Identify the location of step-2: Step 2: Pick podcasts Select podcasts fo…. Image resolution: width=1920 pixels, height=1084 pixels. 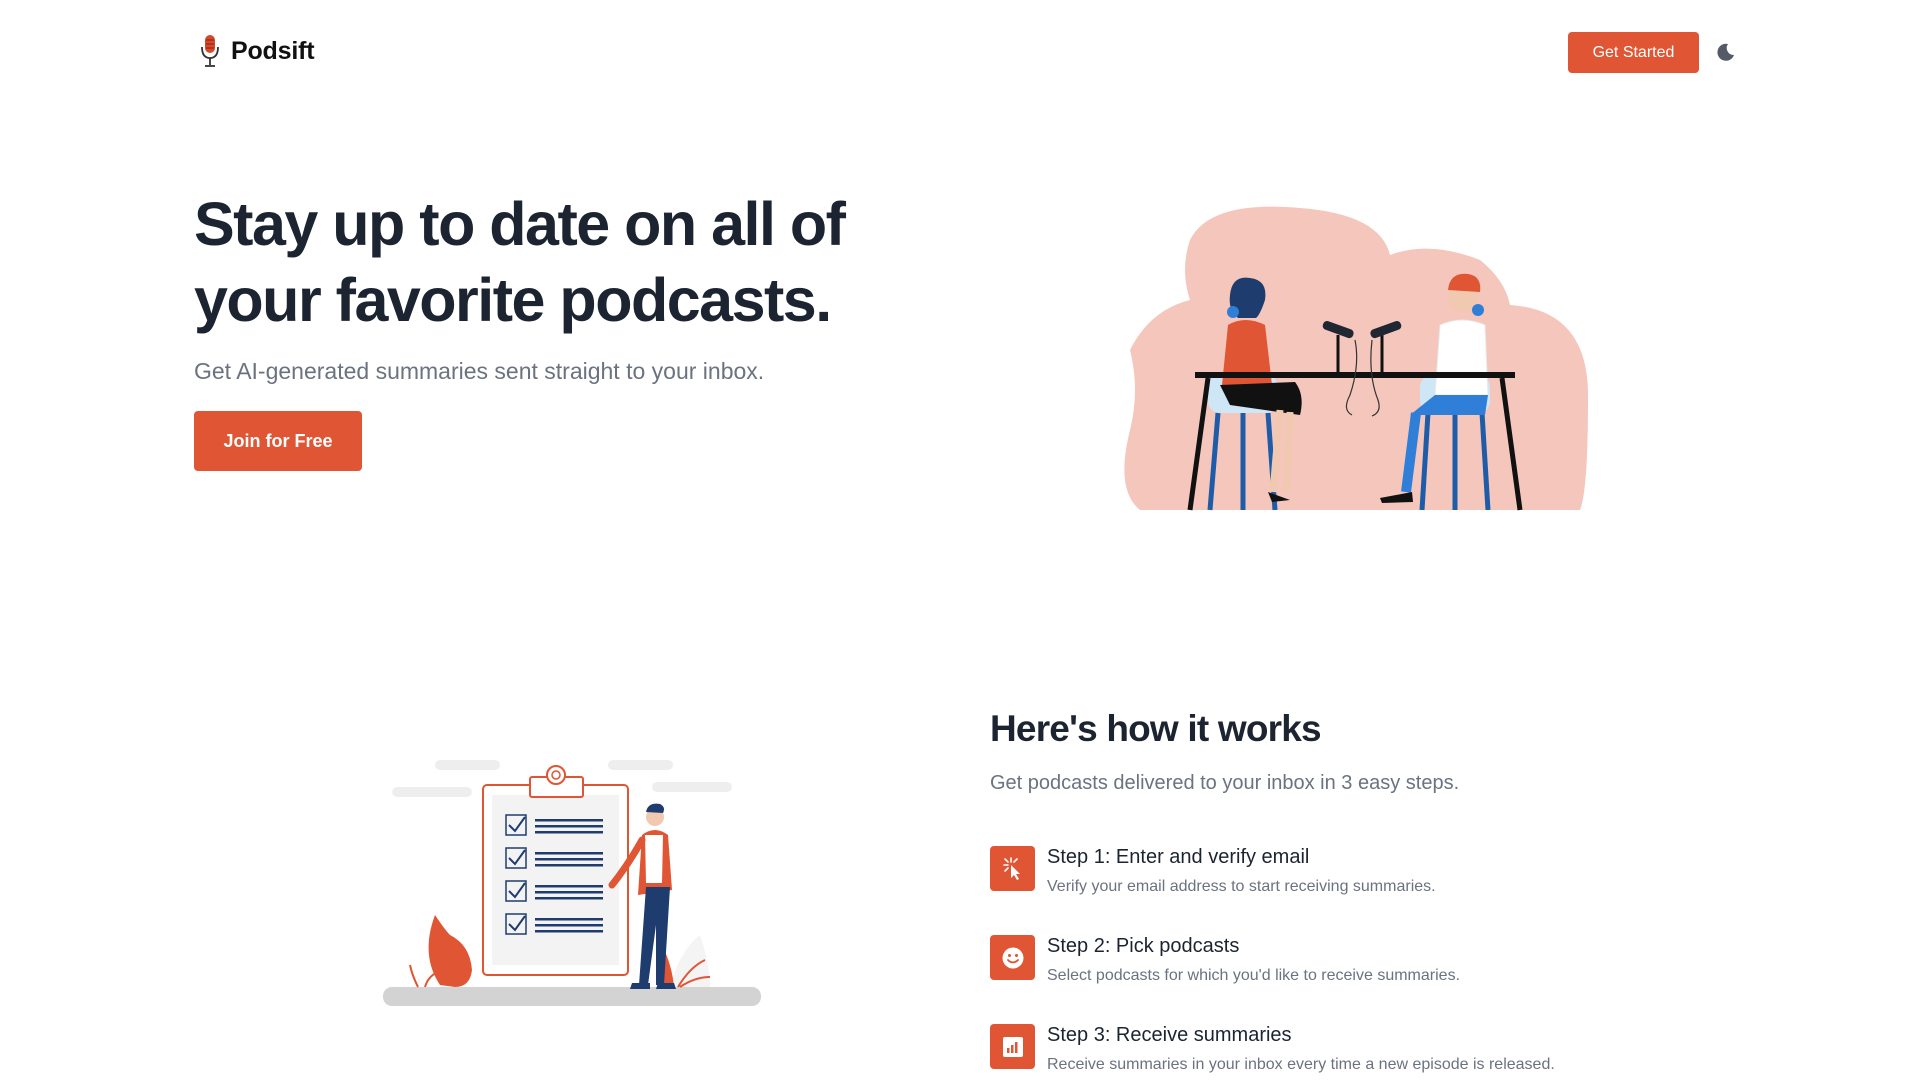
(1315, 965).